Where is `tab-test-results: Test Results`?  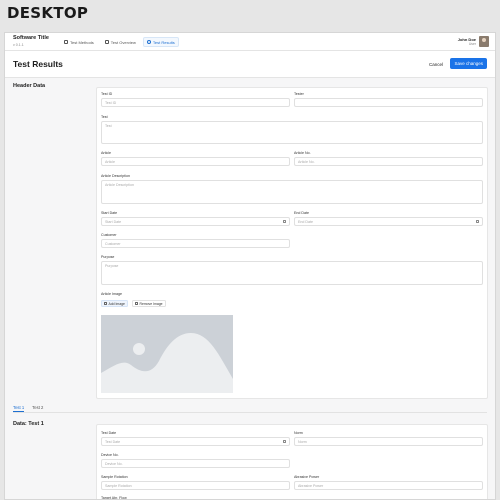 tab-test-results: Test Results is located at coordinates (160, 42).